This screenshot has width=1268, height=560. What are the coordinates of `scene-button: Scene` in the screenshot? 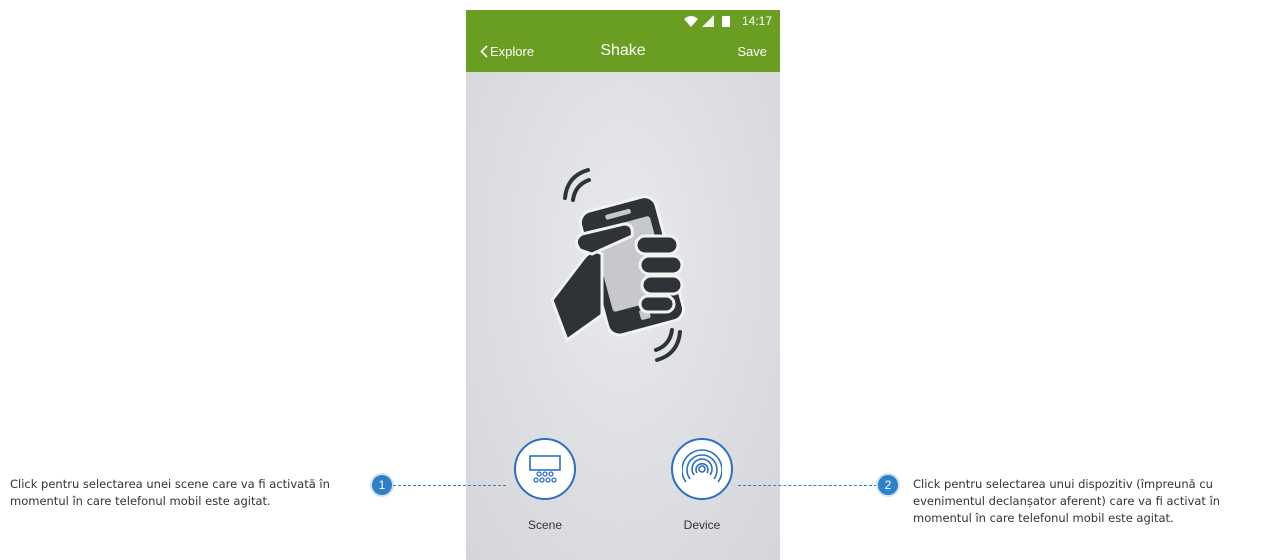 It's located at (545, 485).